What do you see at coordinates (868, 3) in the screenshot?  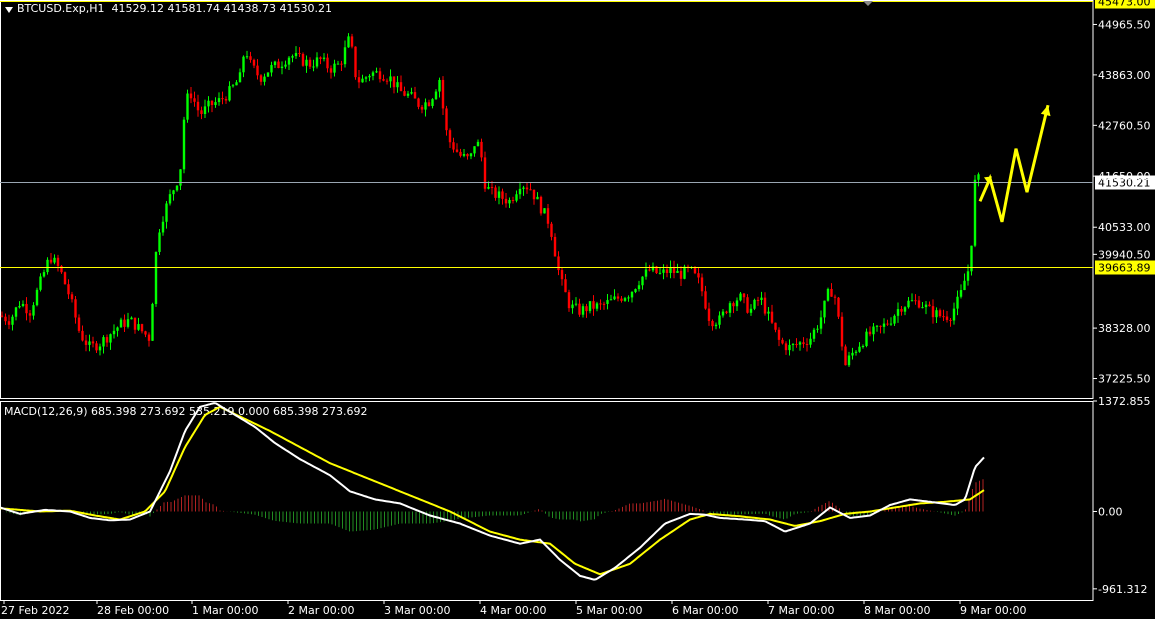 I see `chart-shift-marker-icon` at bounding box center [868, 3].